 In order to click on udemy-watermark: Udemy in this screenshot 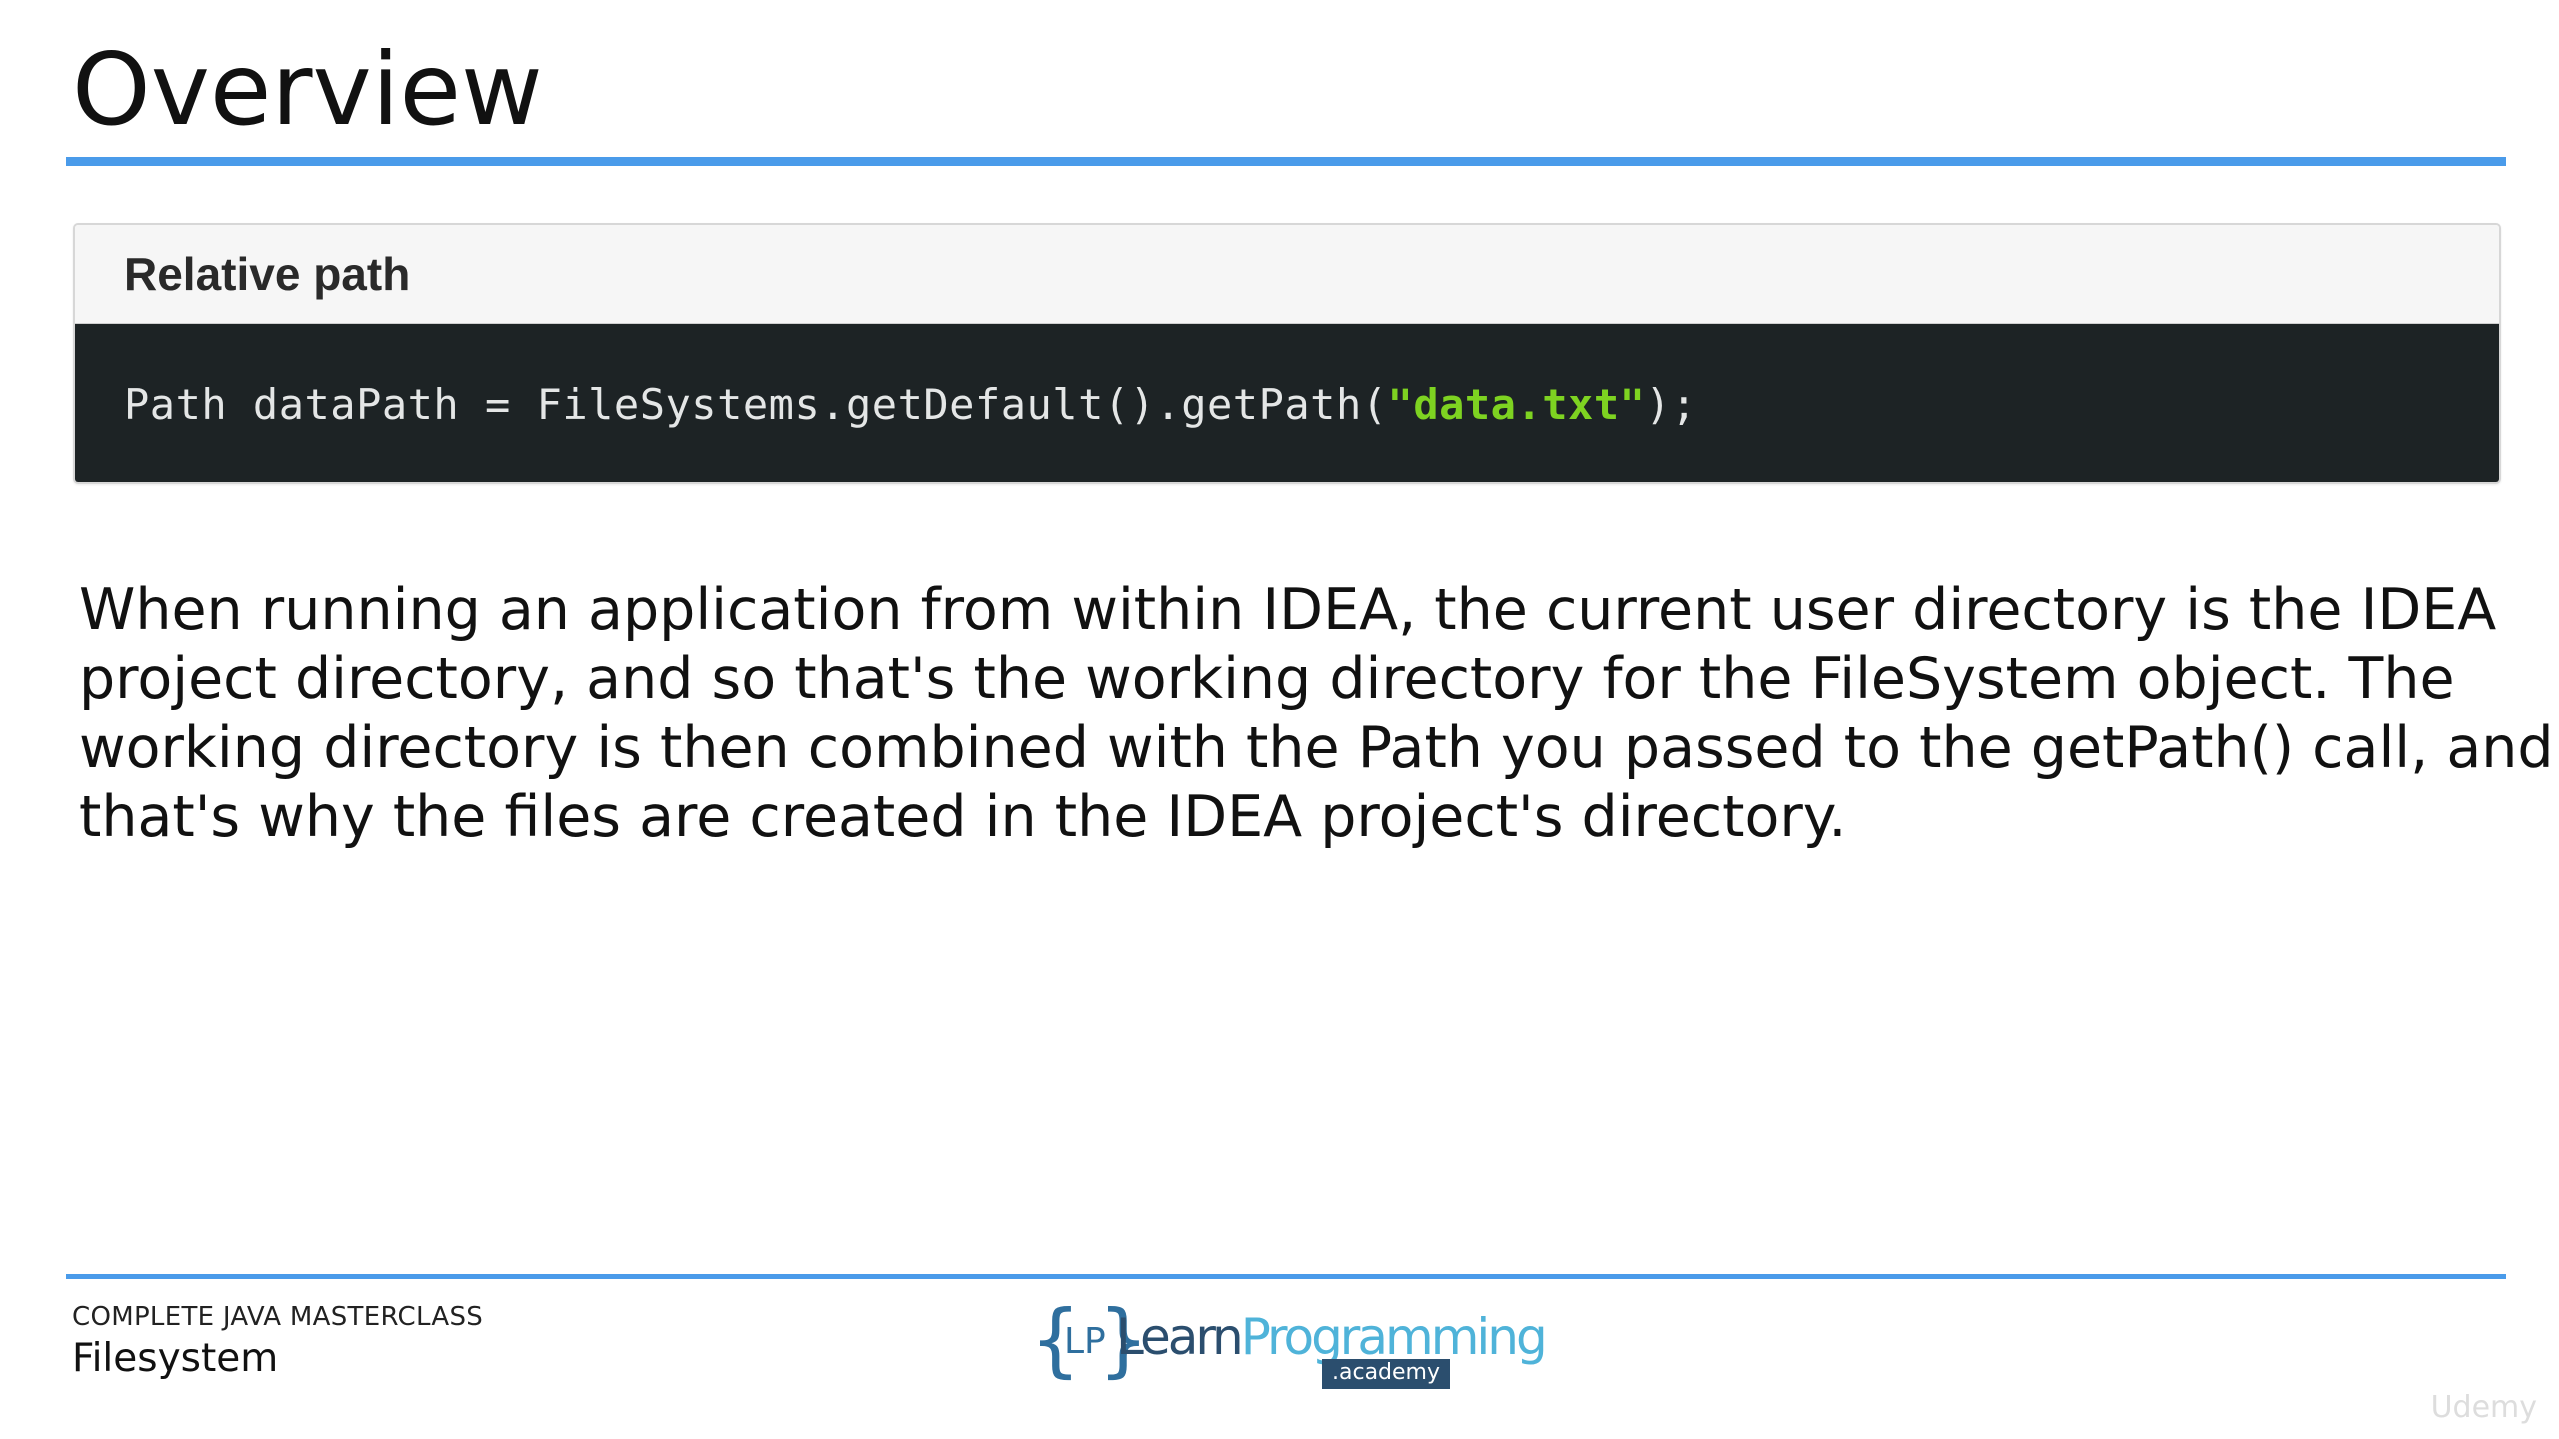, I will do `click(2483, 1407)`.